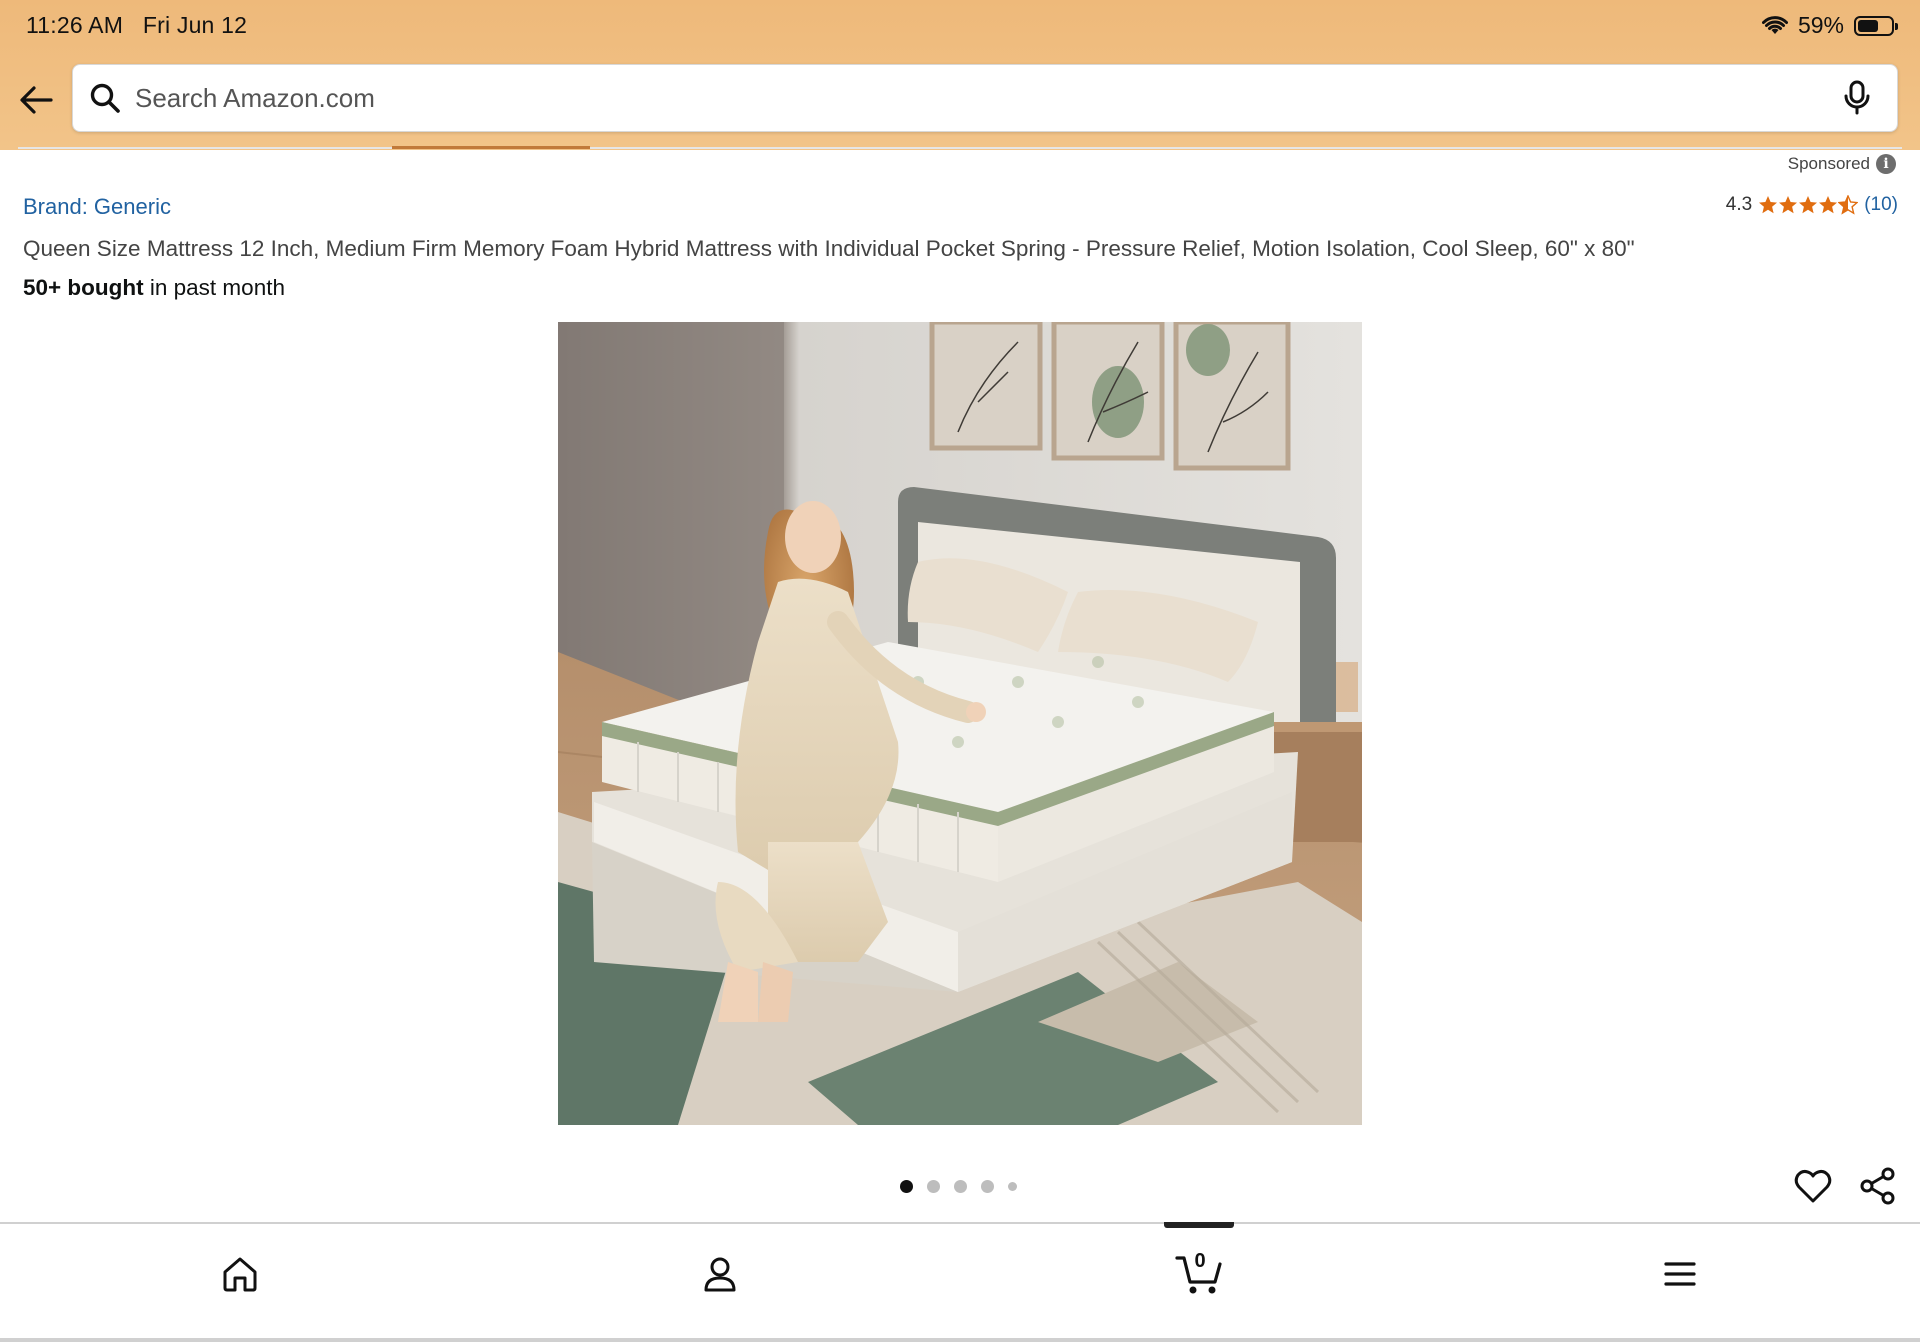 The image size is (1920, 1342). Describe the element at coordinates (136, 25) in the screenshot. I see `status-time: 11:26 AM Fri Jun 12` at that location.